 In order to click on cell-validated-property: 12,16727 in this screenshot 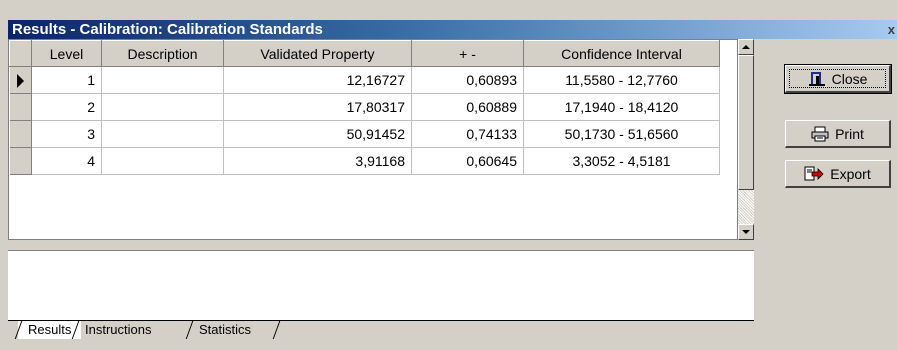, I will do `click(317, 80)`.